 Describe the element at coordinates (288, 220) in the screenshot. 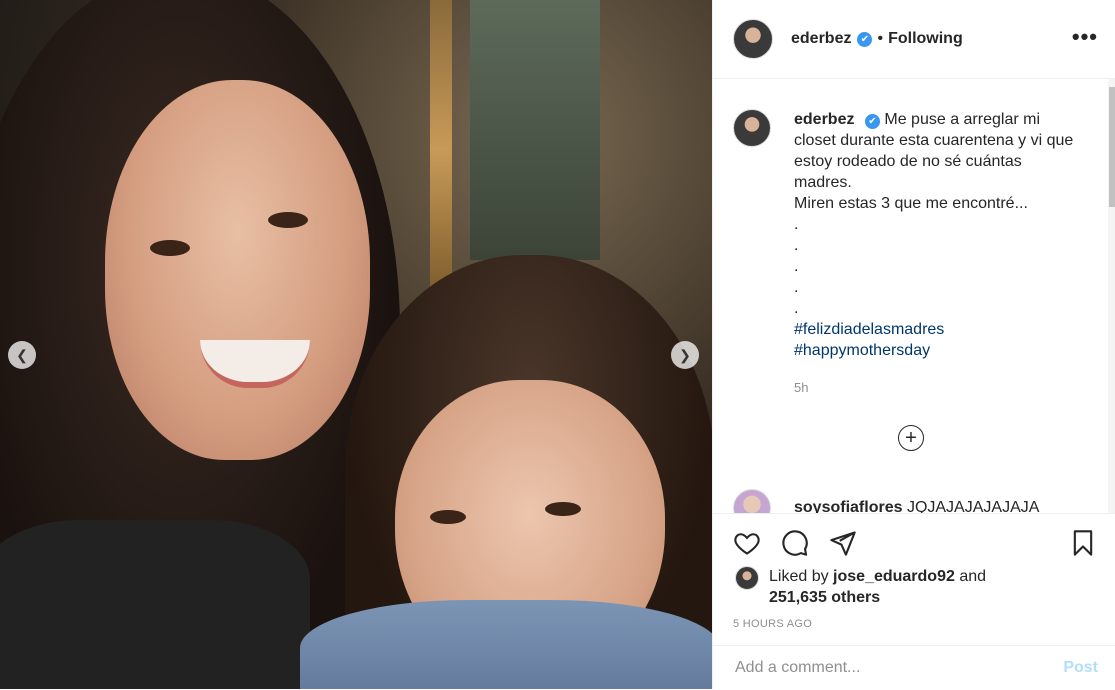

I see `woman-eye-right` at that location.